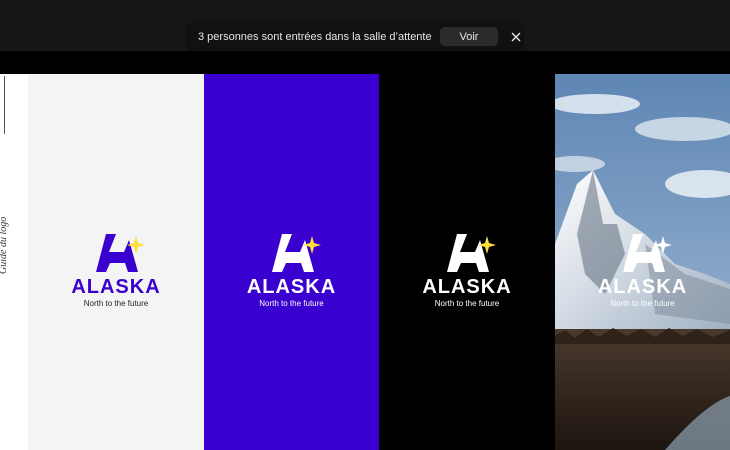  What do you see at coordinates (4, 105) in the screenshot?
I see `divider` at bounding box center [4, 105].